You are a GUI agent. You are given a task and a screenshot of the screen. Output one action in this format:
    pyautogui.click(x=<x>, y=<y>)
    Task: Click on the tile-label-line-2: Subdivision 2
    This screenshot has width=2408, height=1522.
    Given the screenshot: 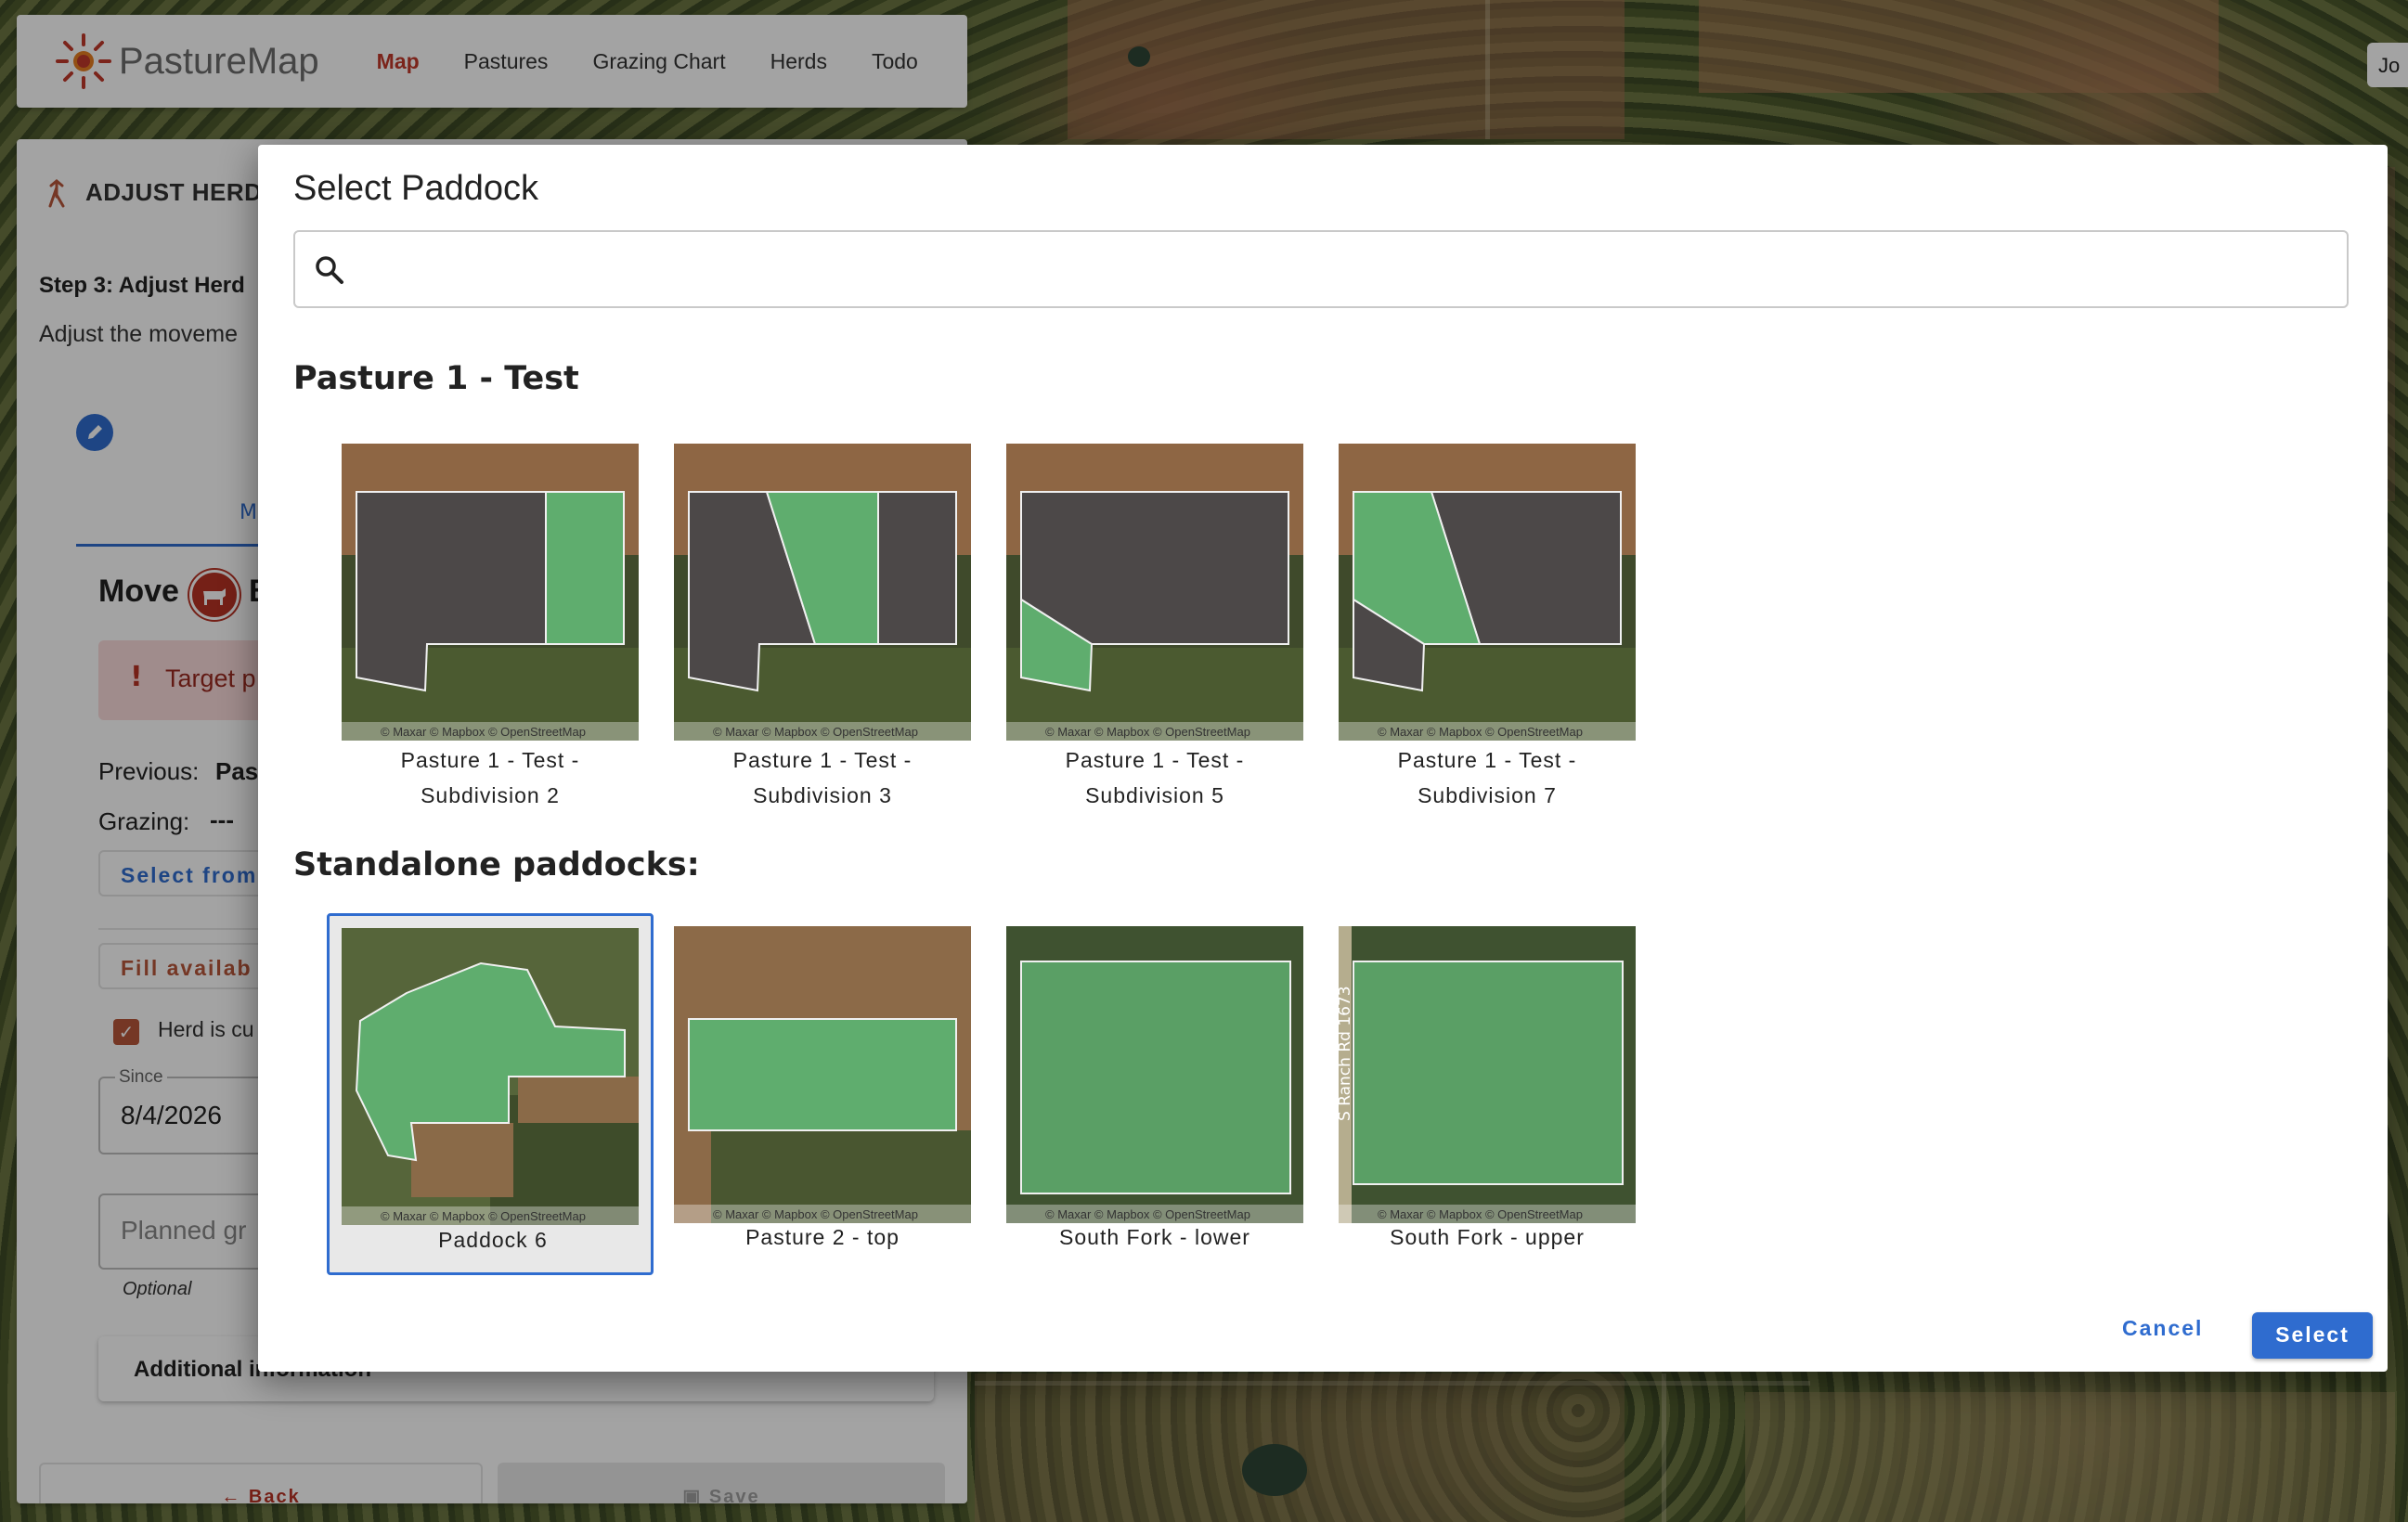 What is the action you would take?
    pyautogui.click(x=490, y=795)
    